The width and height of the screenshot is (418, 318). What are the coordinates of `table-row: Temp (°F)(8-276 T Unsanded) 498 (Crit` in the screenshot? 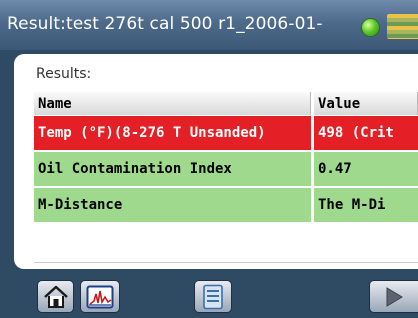 It's located at (226, 133).